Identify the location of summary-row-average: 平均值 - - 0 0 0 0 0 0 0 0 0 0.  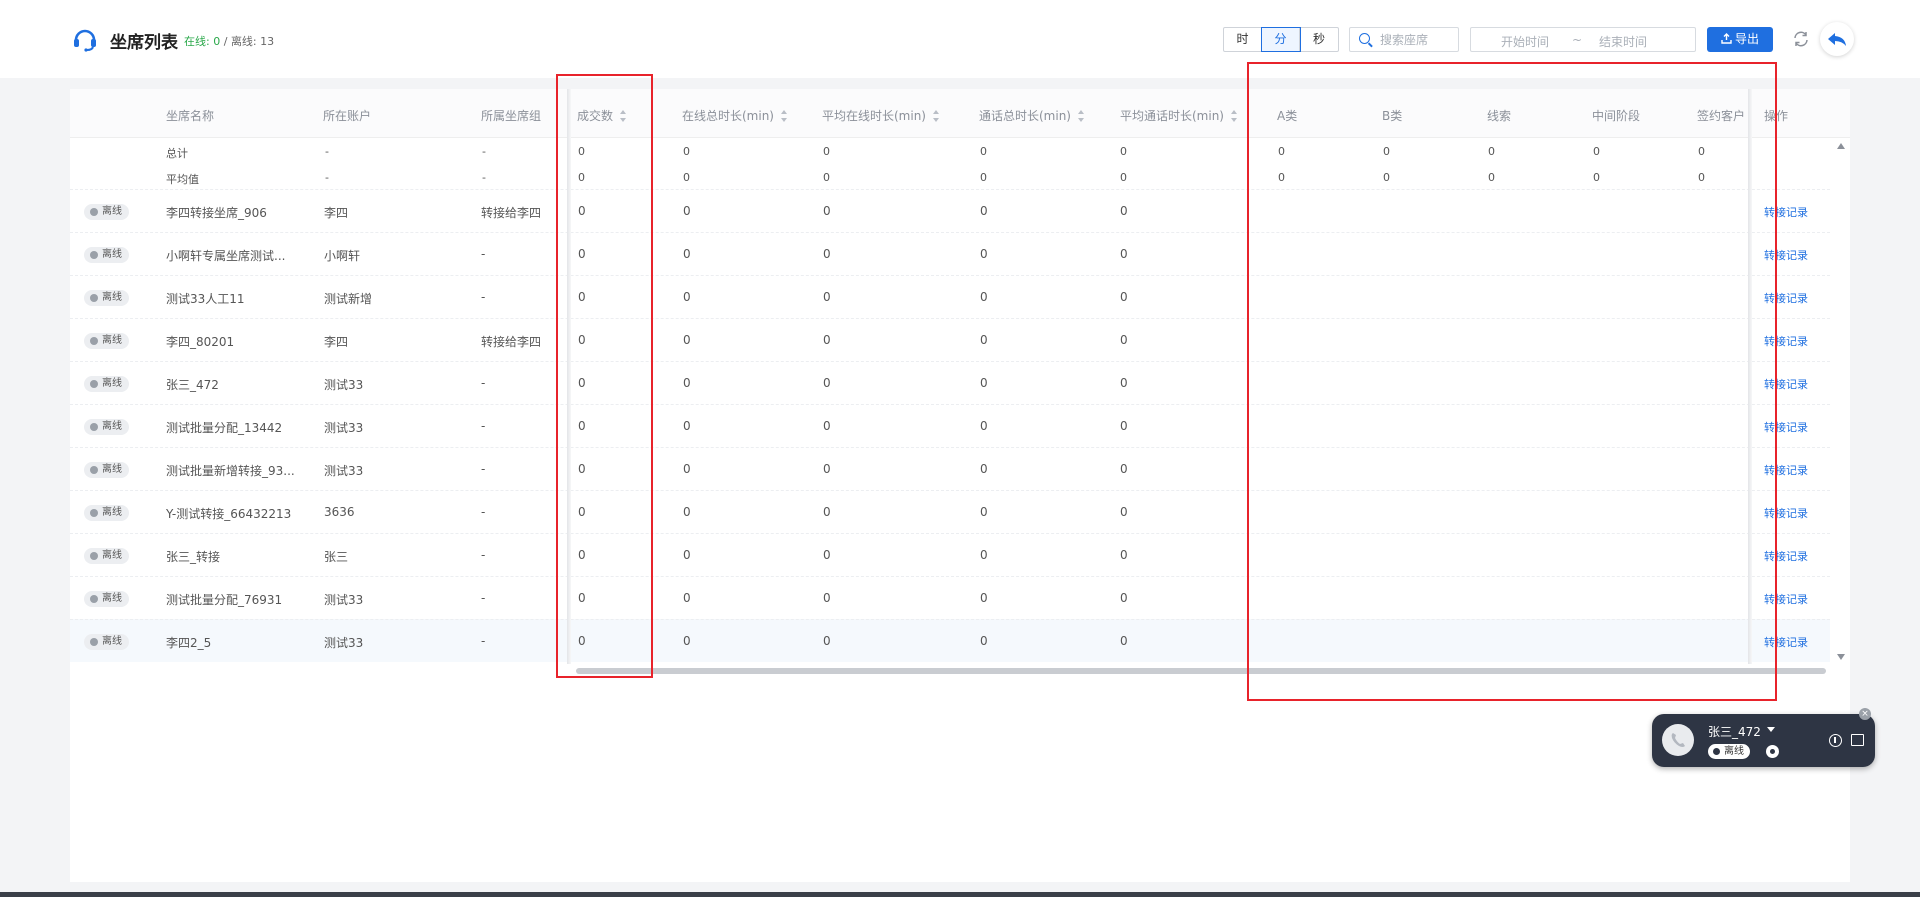
(950, 178).